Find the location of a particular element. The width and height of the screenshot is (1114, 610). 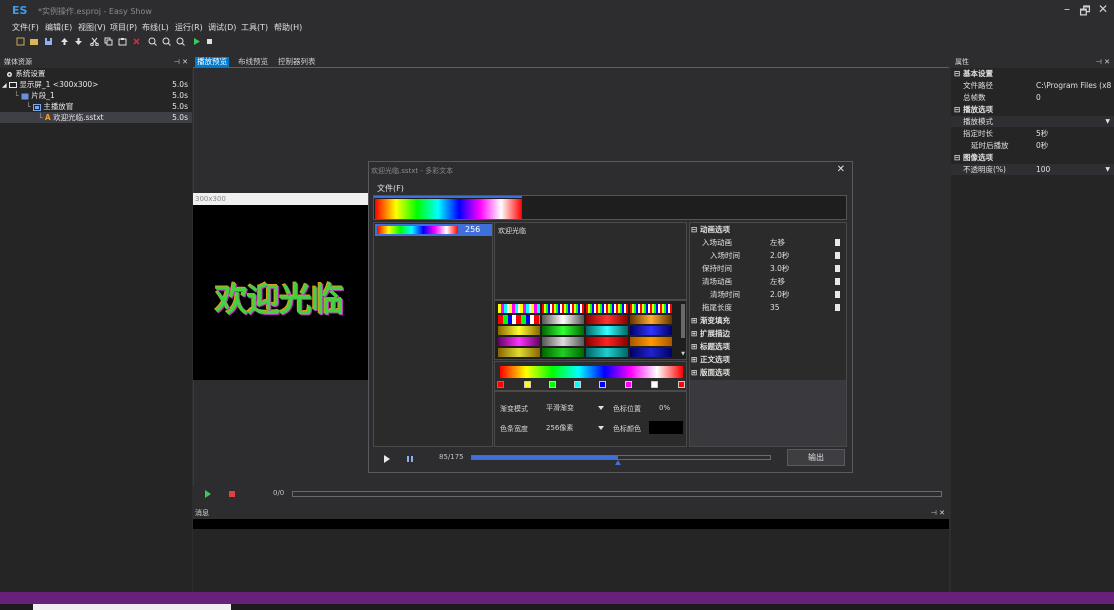

export-button: 输出 is located at coordinates (816, 457).